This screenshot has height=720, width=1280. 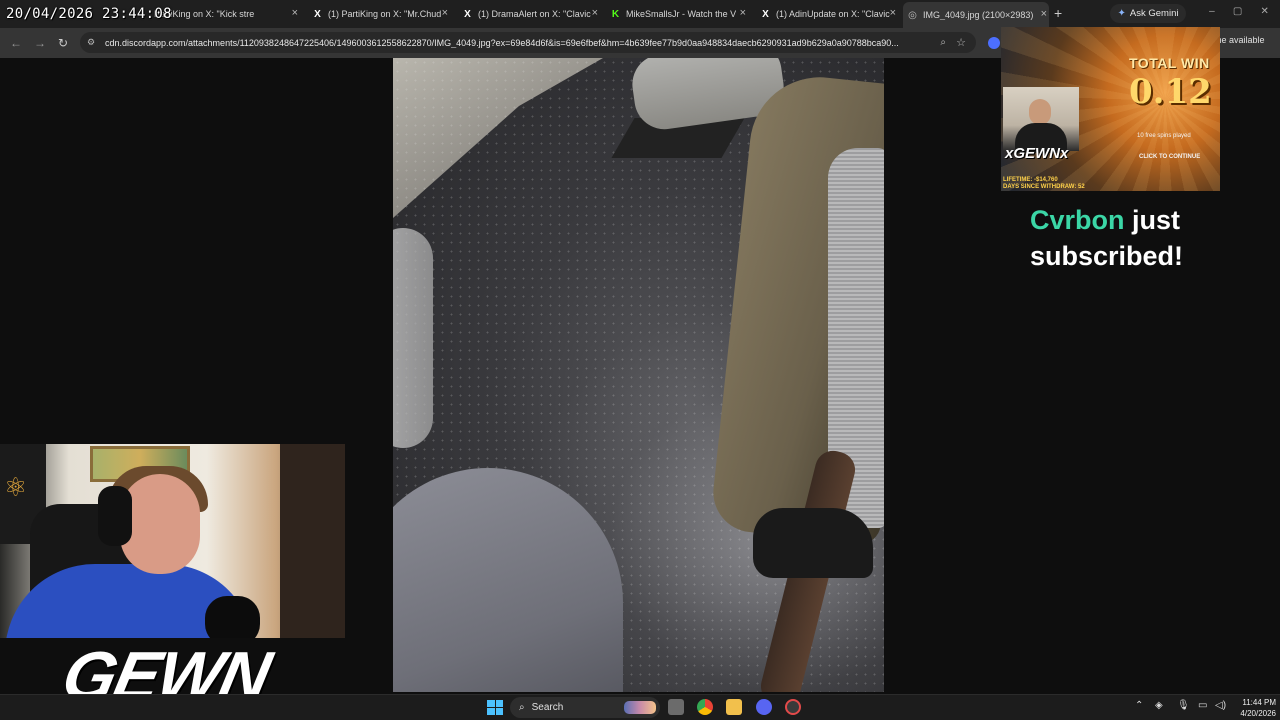 What do you see at coordinates (585, 707) in the screenshot?
I see `taskbar-search: ⌕ Search` at bounding box center [585, 707].